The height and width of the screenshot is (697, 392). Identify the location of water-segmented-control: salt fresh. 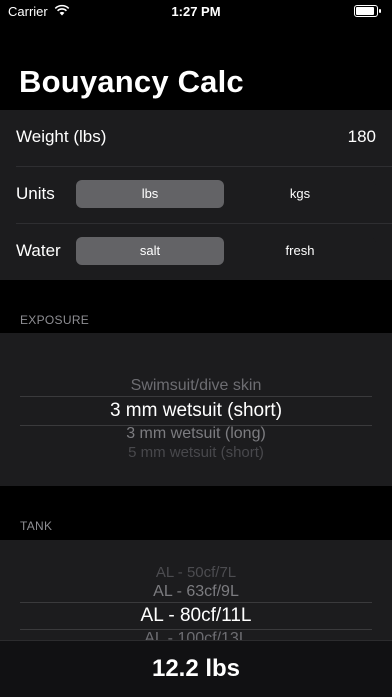
(226, 251).